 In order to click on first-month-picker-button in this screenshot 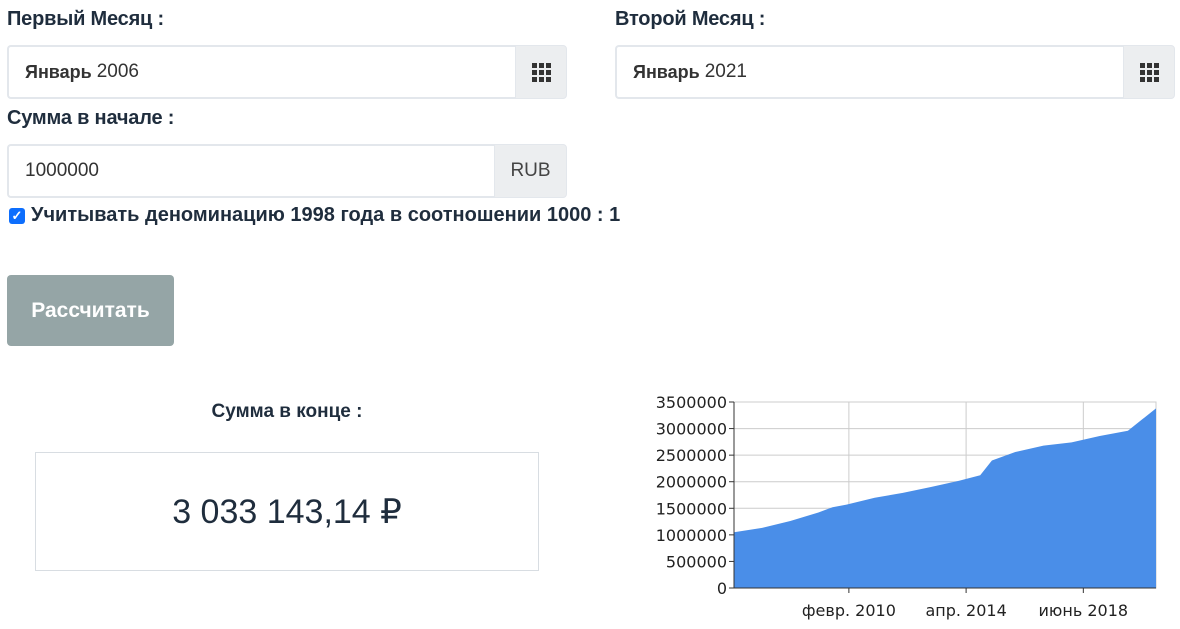, I will do `click(541, 72)`.